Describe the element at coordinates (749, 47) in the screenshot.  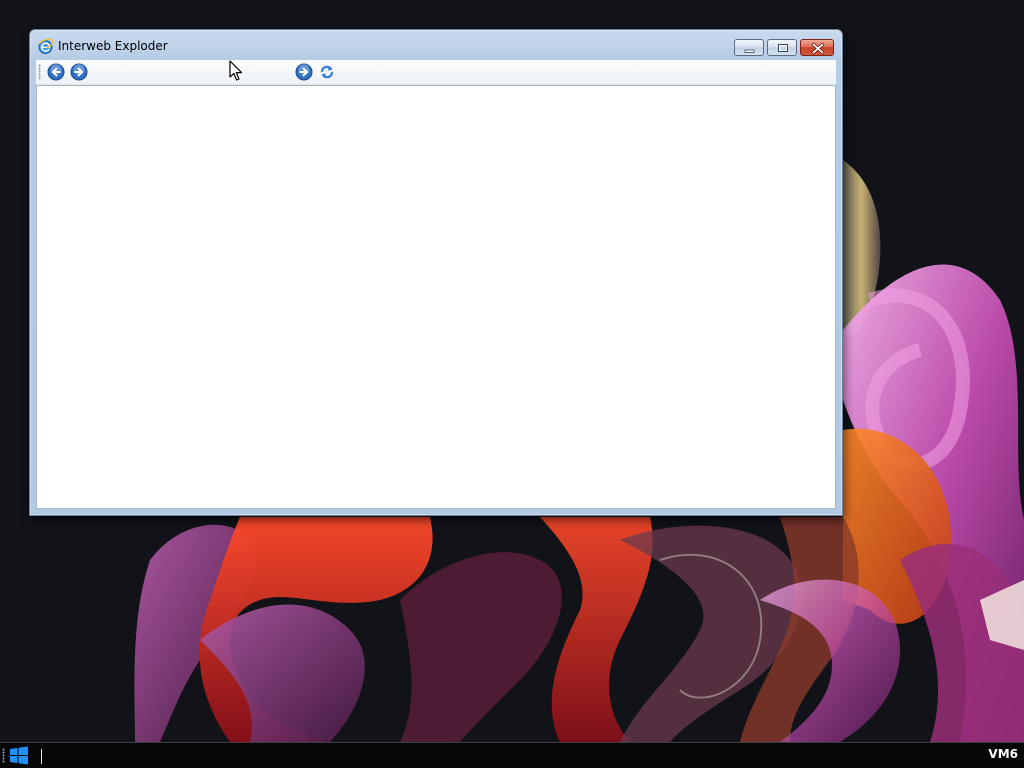
I see `minimize-button` at that location.